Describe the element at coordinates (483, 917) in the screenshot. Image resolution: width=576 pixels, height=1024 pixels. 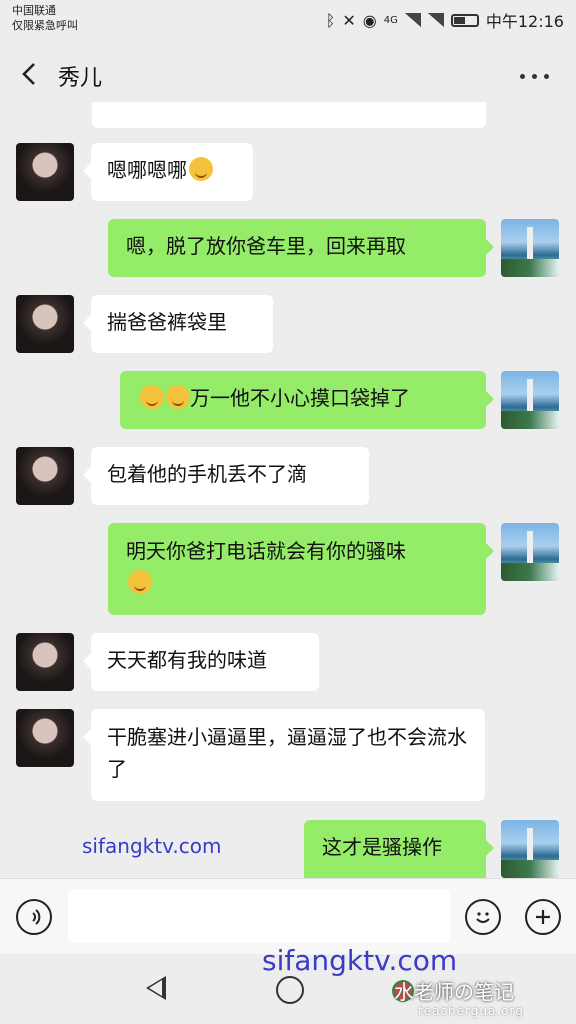
I see `emoji-face-icon` at that location.